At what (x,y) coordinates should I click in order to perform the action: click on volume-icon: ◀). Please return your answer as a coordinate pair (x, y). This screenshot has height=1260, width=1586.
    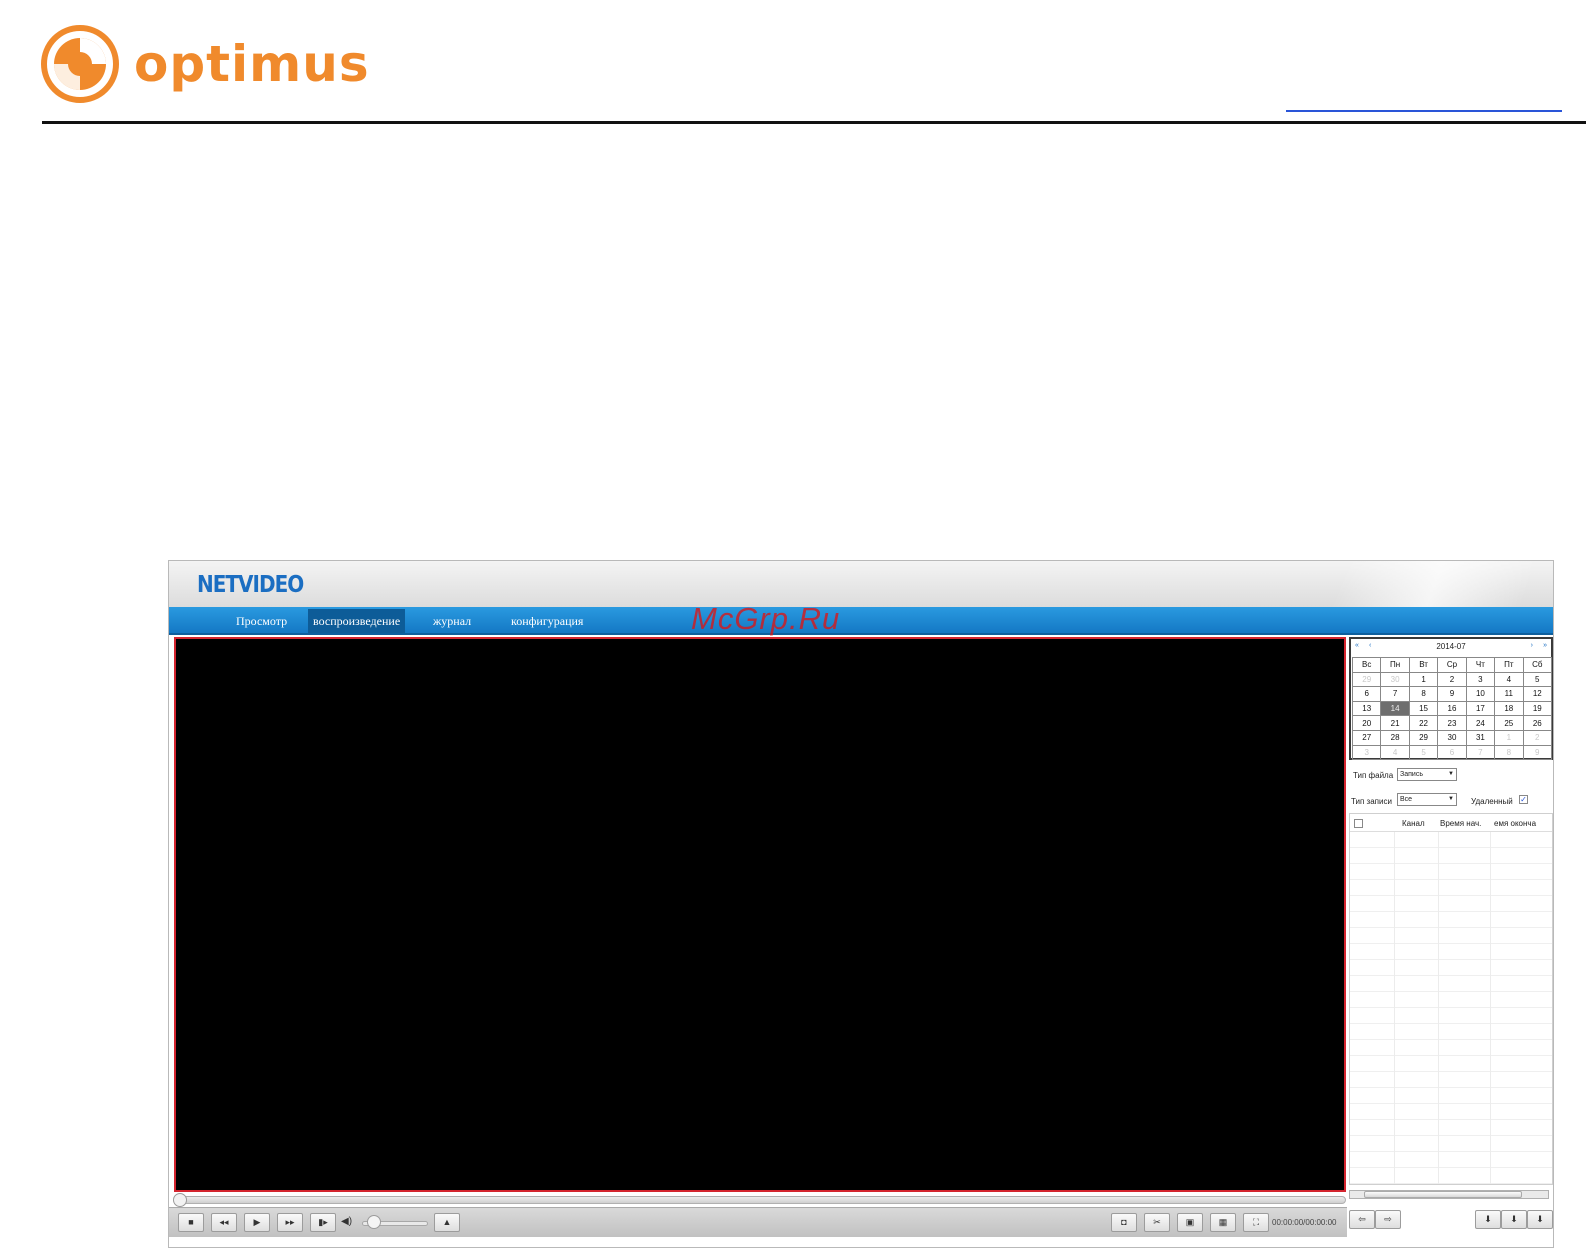
    Looking at the image, I should click on (346, 1221).